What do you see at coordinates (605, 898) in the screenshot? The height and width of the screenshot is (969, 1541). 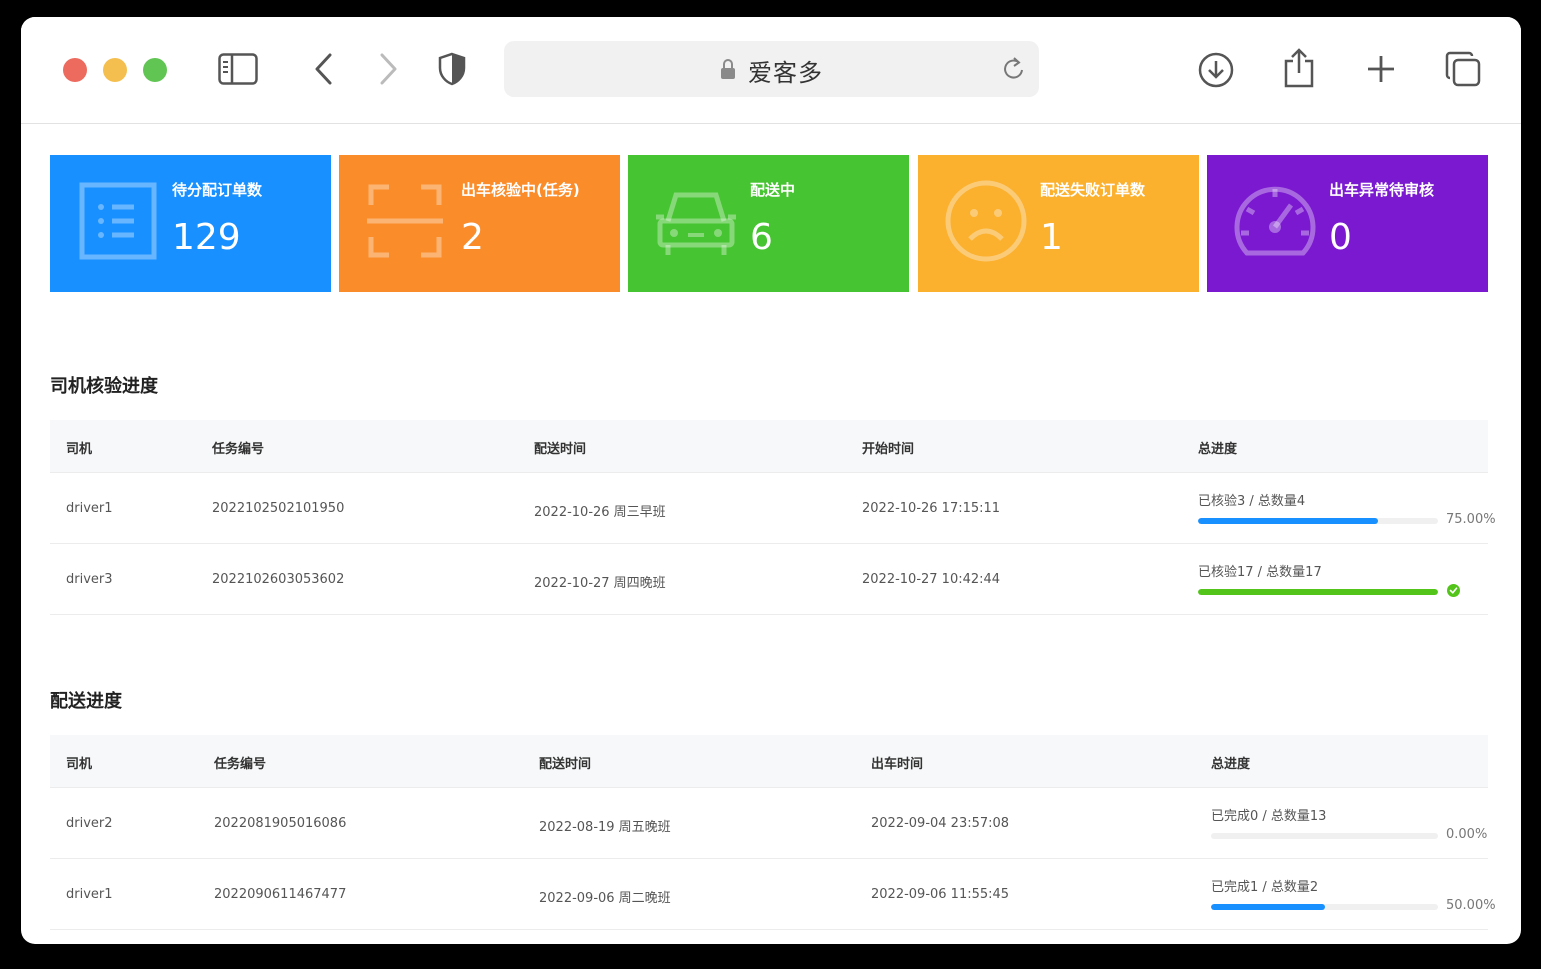 I see `cell-delivery-time: 2022-09-06 周二晚班` at bounding box center [605, 898].